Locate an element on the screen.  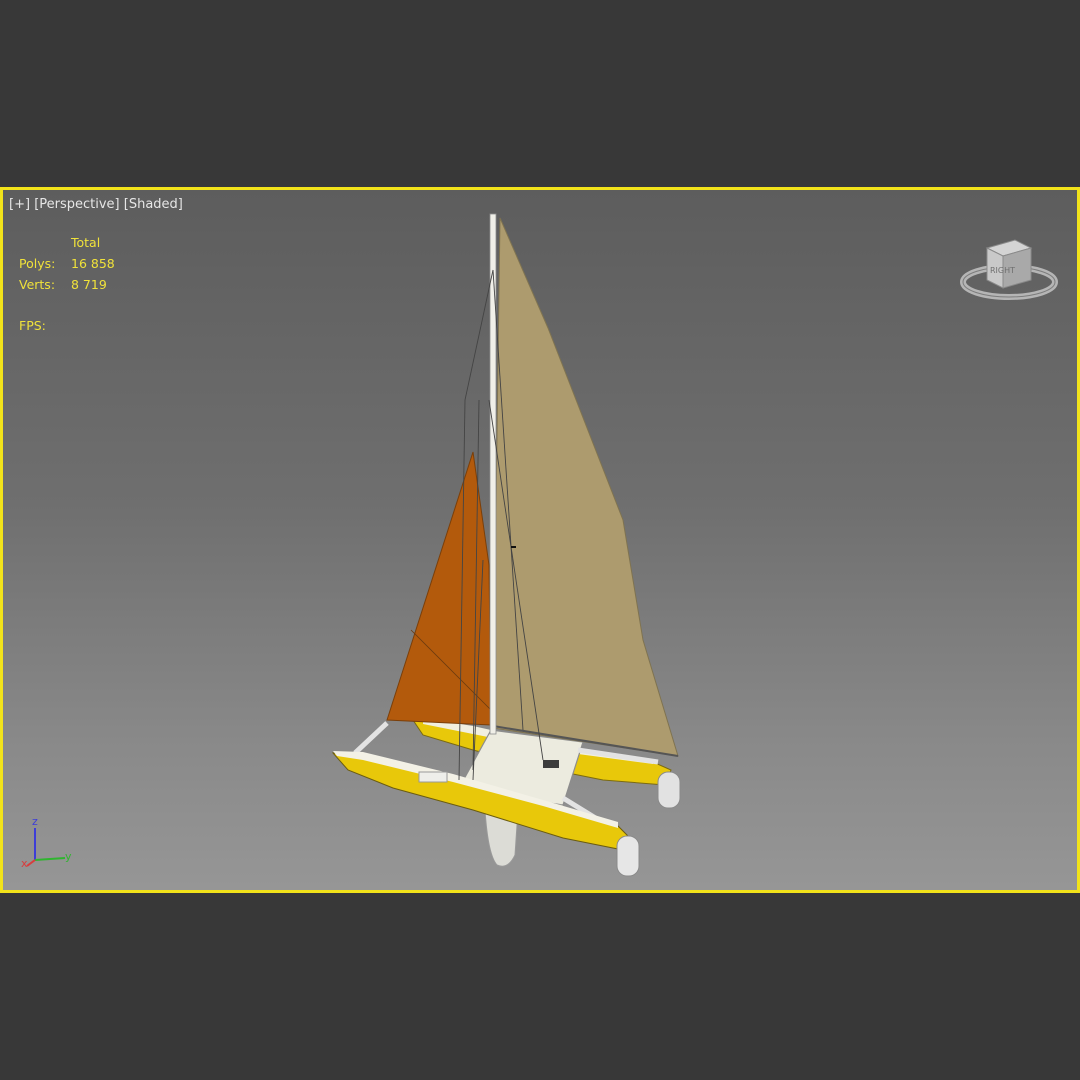
polys-value: 16 858 is located at coordinates (93, 263).